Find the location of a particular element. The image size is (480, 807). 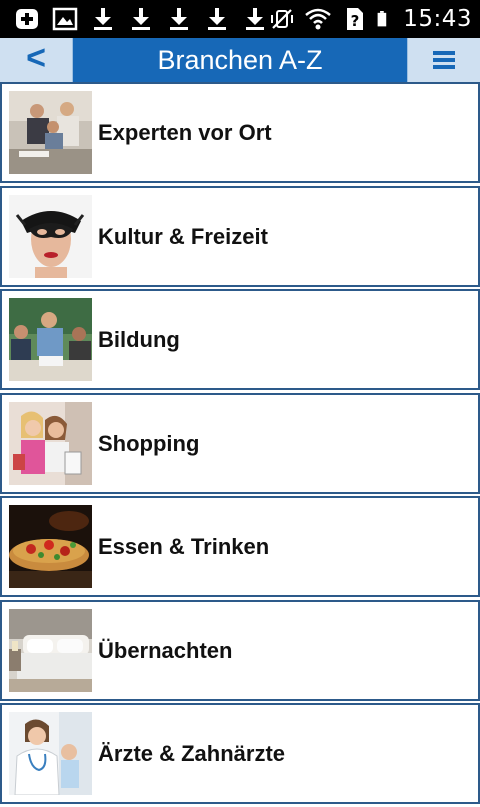

category-label: Experten vor Ort is located at coordinates (185, 132).